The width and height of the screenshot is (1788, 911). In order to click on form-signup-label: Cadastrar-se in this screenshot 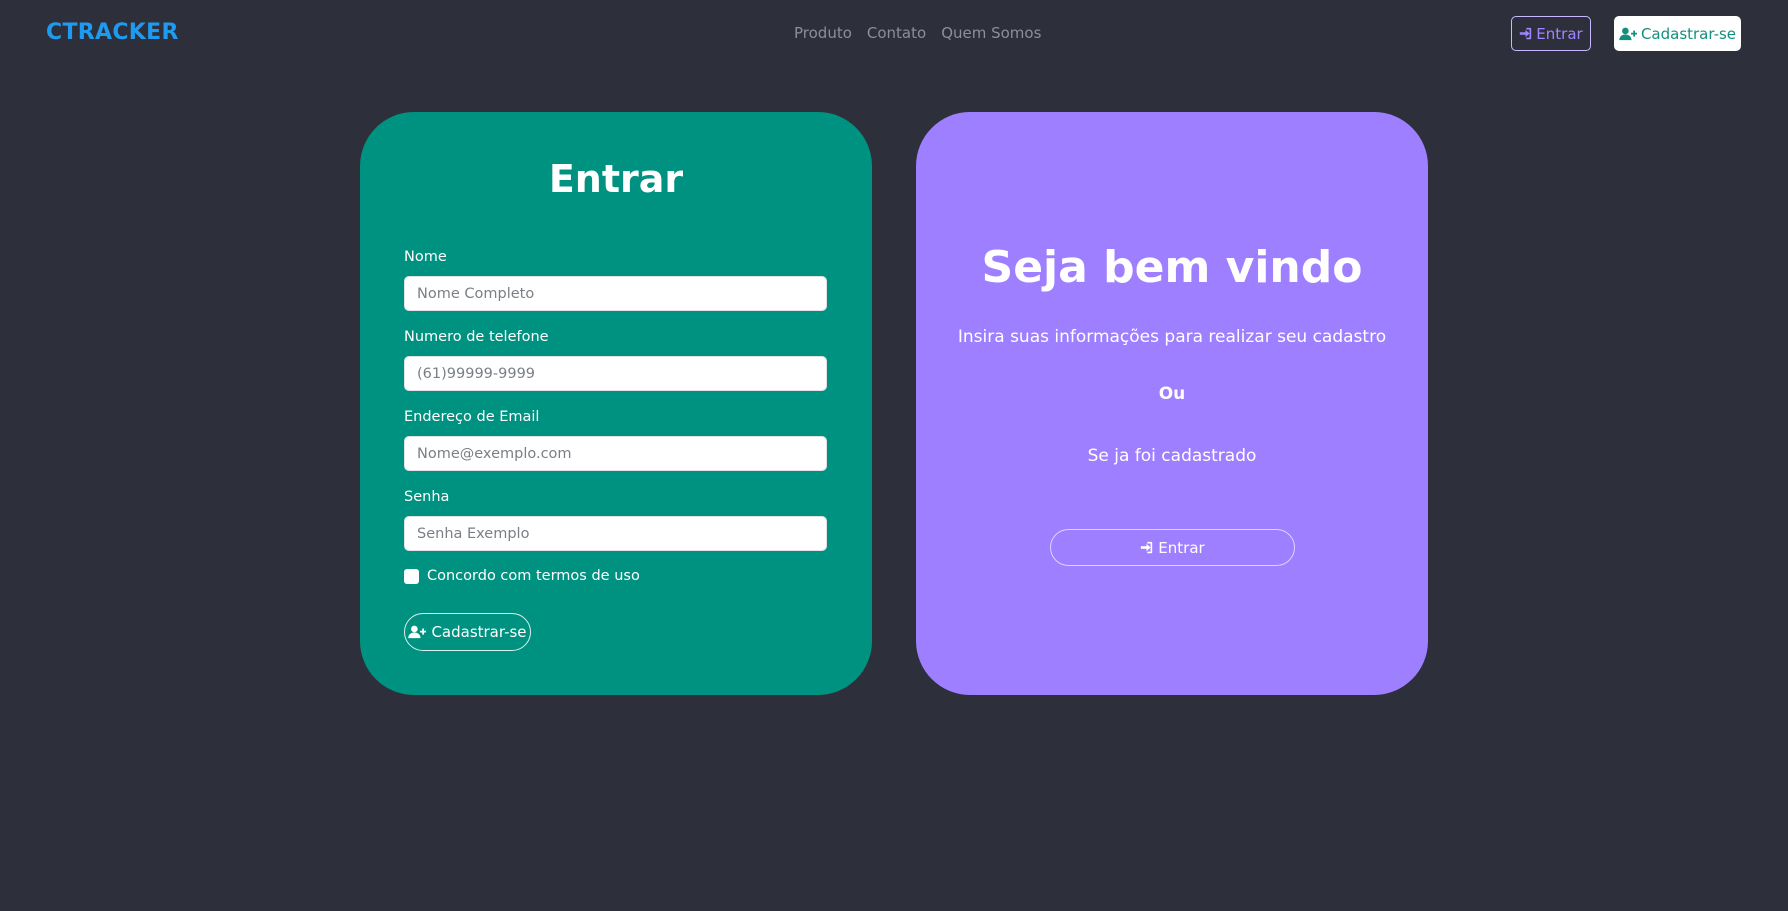, I will do `click(479, 632)`.